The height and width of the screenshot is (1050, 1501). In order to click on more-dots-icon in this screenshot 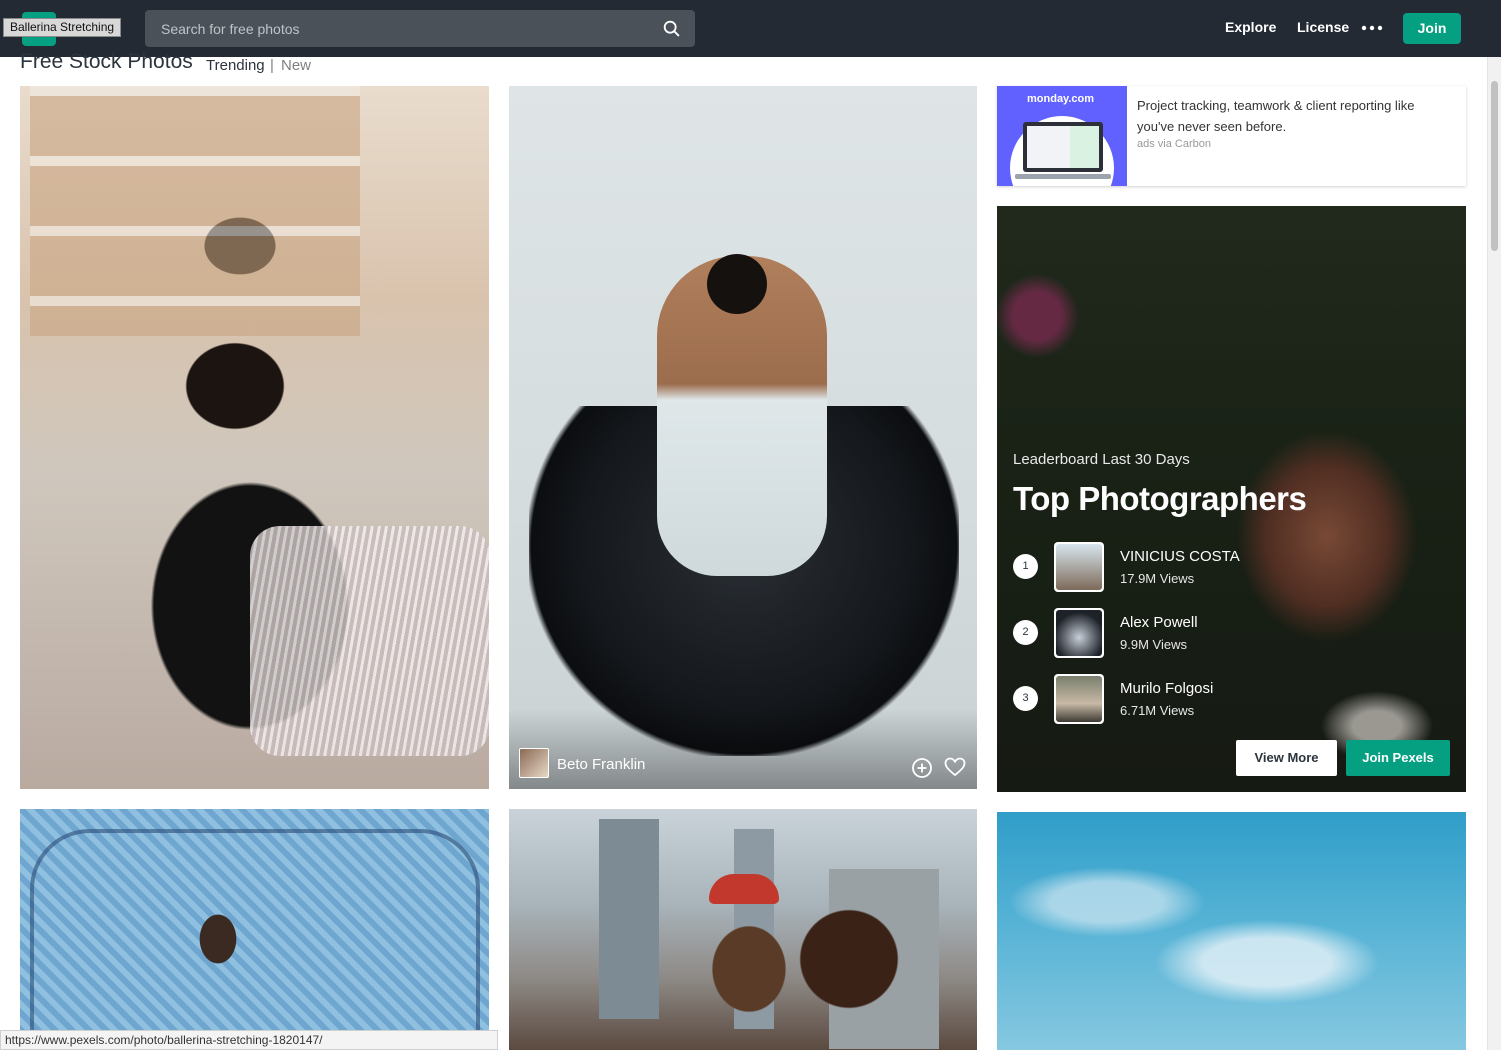, I will do `click(1372, 28)`.